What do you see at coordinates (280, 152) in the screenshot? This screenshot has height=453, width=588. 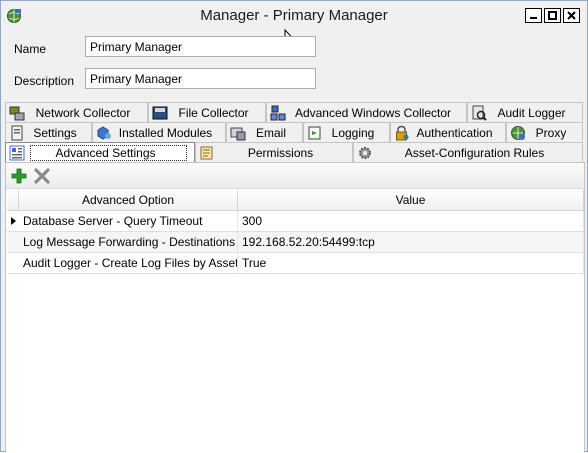 I see `tab-label: Permissions` at bounding box center [280, 152].